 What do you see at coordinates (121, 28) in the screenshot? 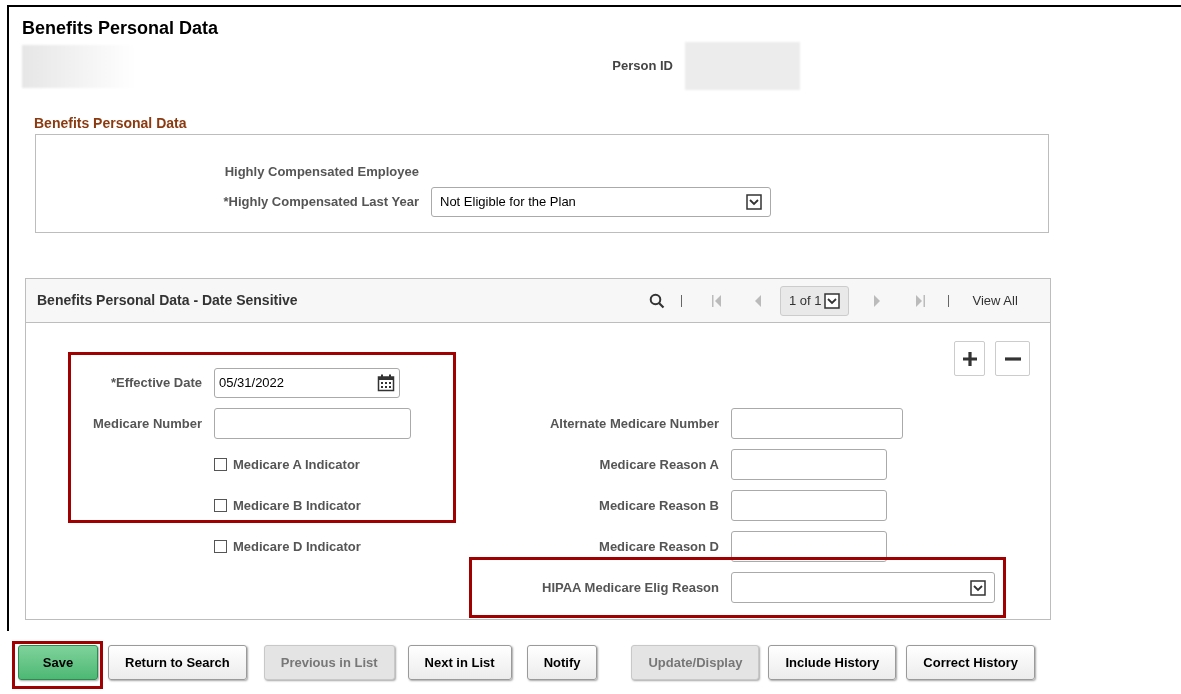
I see `page-title: Benefits Personal Data` at bounding box center [121, 28].